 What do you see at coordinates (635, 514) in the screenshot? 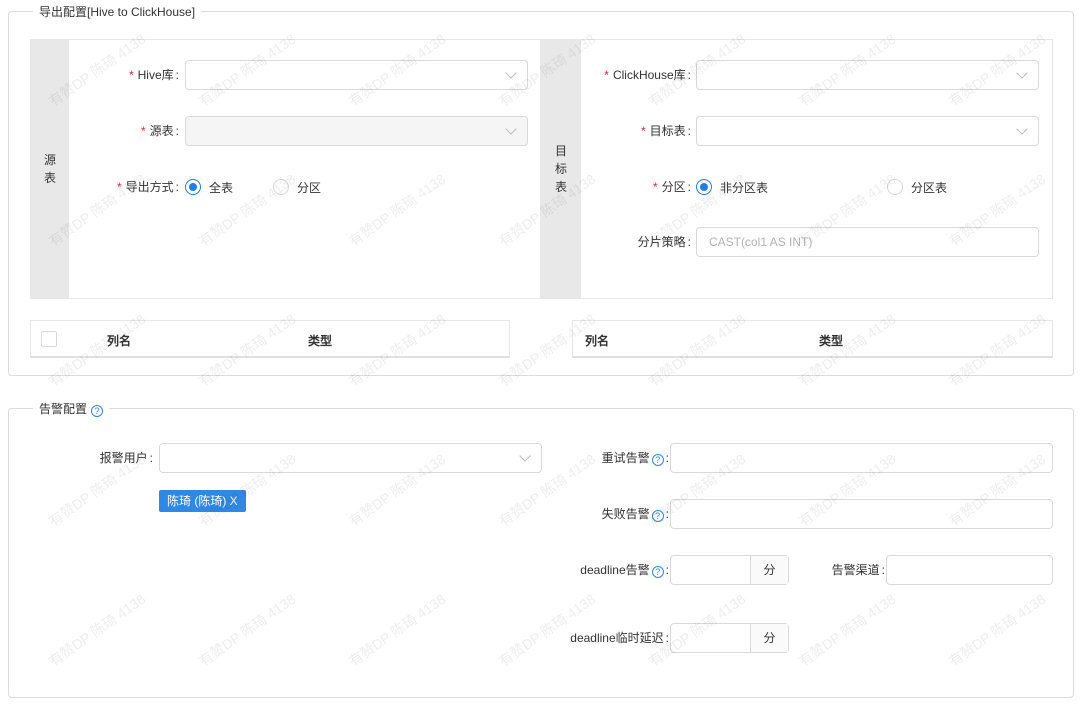
I see `failure-alert-label: 失败告警?:` at bounding box center [635, 514].